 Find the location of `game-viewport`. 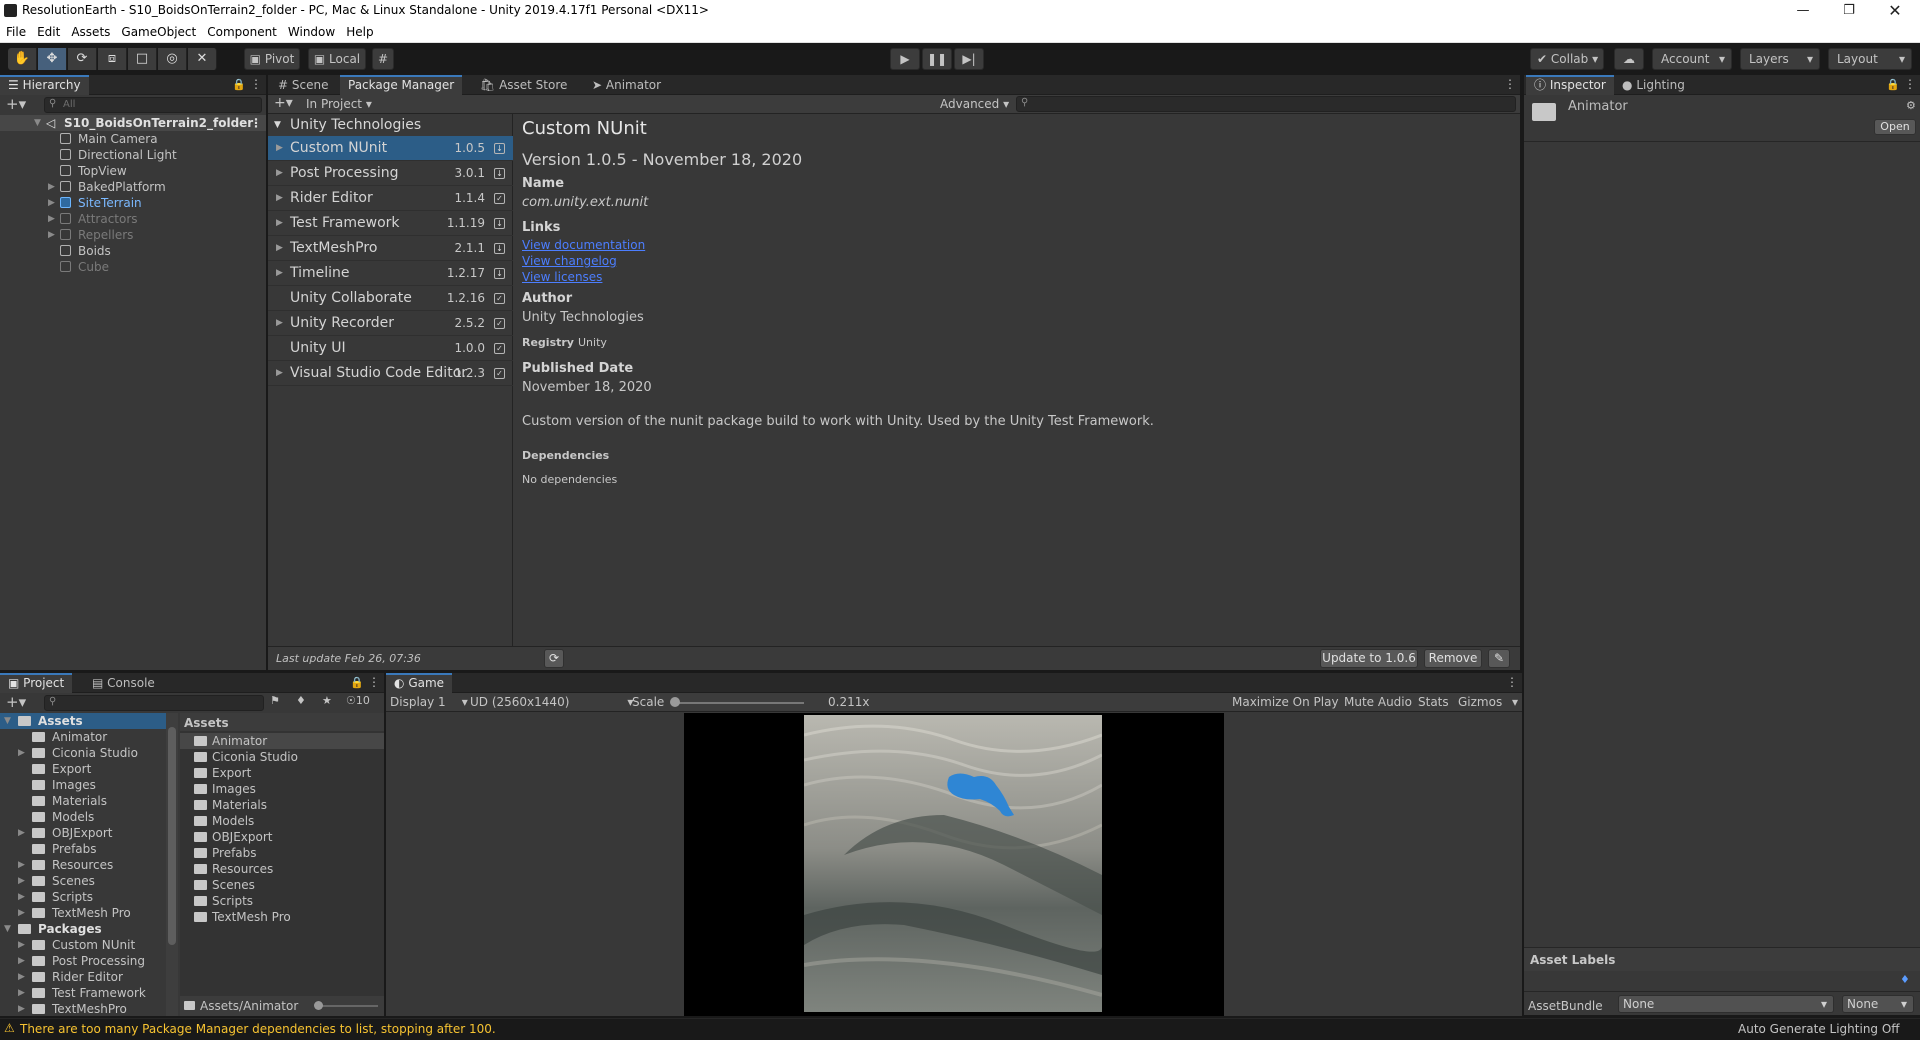

game-viewport is located at coordinates (954, 864).